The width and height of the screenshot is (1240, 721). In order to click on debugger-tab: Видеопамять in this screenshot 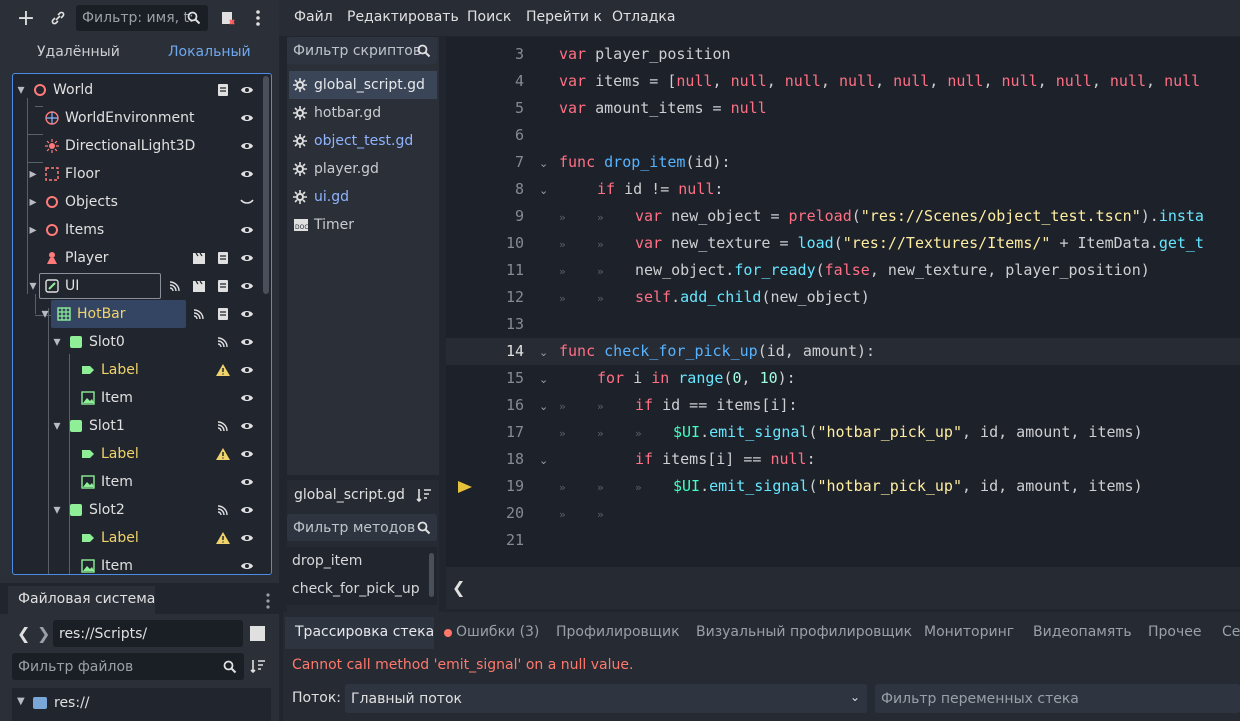, I will do `click(1082, 632)`.